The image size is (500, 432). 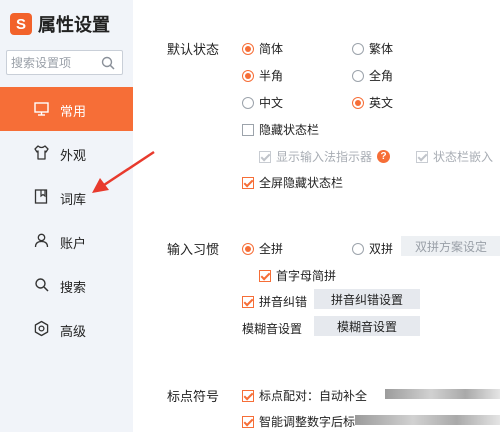 I want to click on radio-full-pinyin: 全拼, so click(x=262, y=248).